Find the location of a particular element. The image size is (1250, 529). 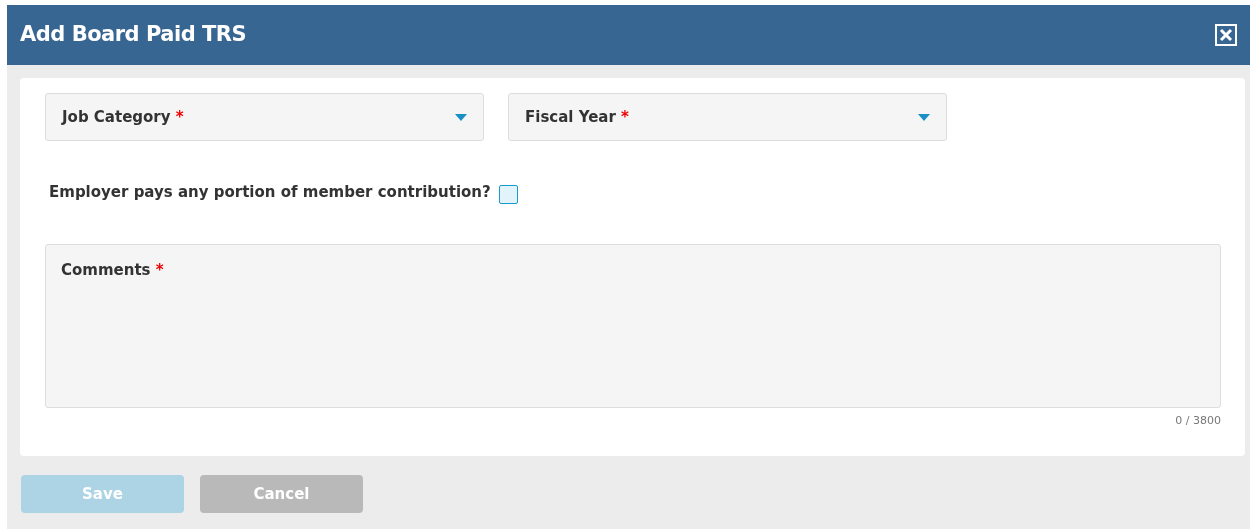

checkbox-label: Employer pays any portion of member contribution? is located at coordinates (270, 193).